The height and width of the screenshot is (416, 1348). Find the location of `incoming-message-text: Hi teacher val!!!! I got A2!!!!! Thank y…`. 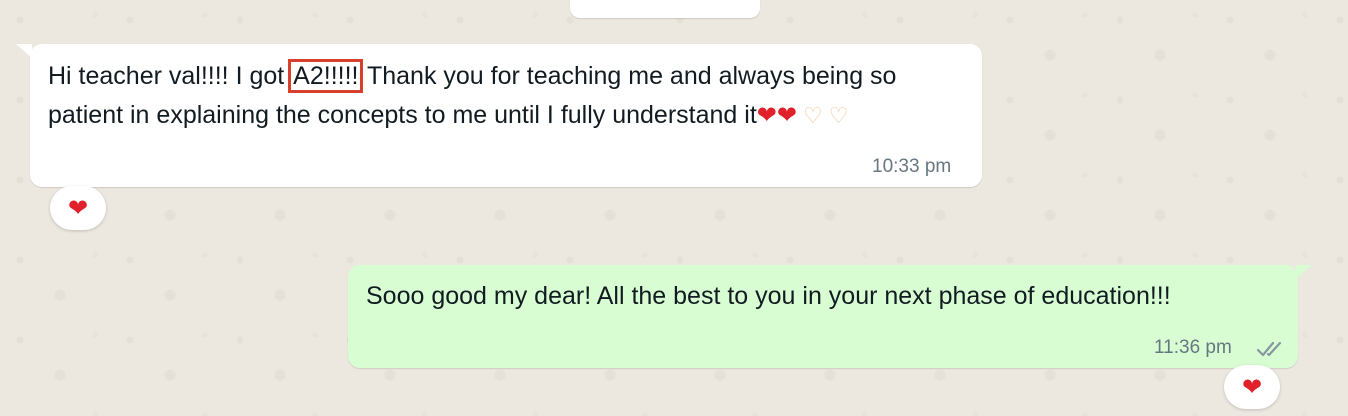

incoming-message-text: Hi teacher val!!!! I got A2!!!!! Thank y… is located at coordinates (498, 96).